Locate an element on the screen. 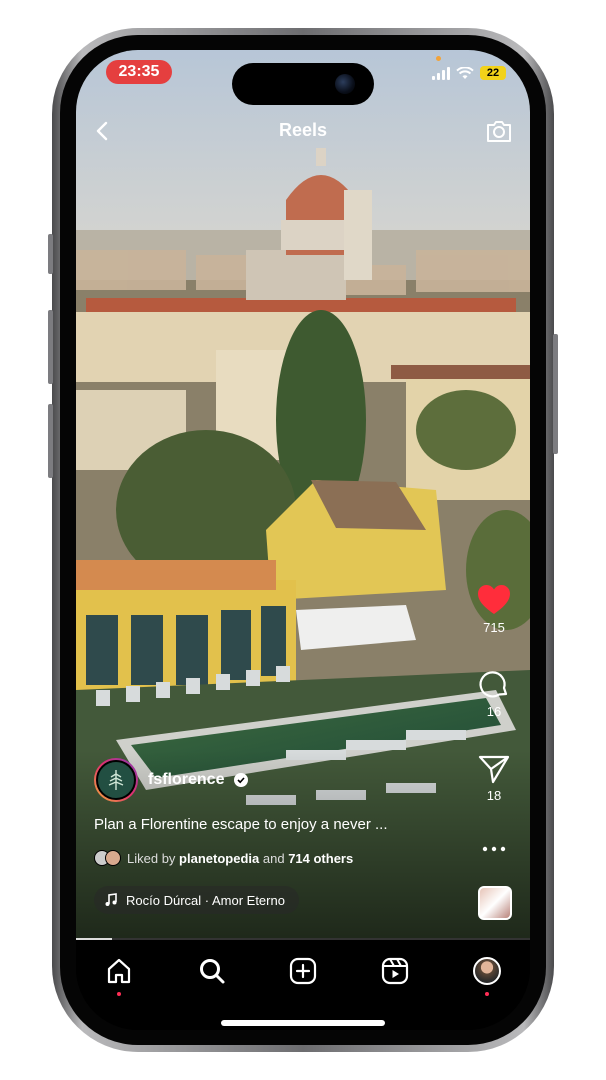 This screenshot has height=1080, width=606. share-count: 18 is located at coordinates (494, 795).